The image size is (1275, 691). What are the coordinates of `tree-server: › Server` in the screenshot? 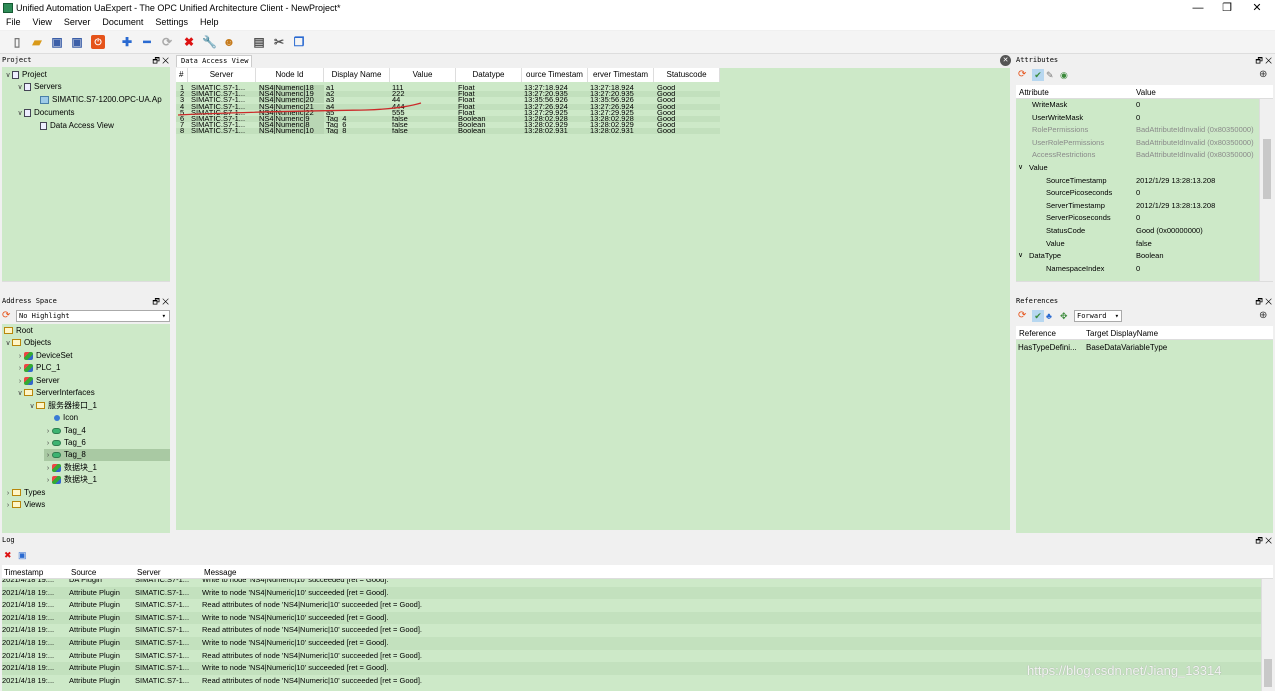 It's located at (38, 381).